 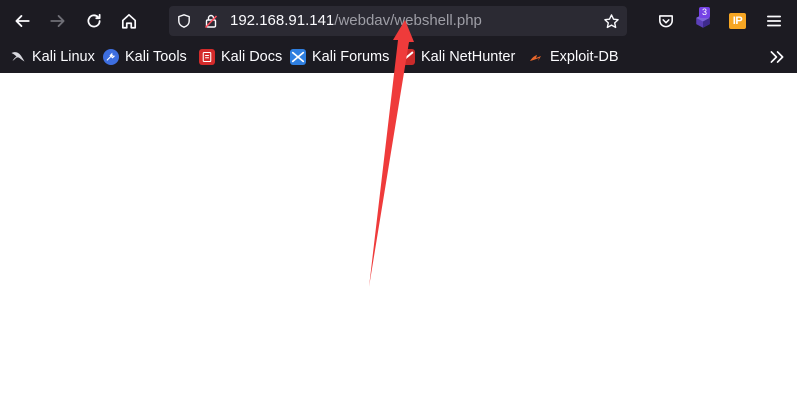 I want to click on bookmark-label: Kali Linux, so click(x=63, y=57).